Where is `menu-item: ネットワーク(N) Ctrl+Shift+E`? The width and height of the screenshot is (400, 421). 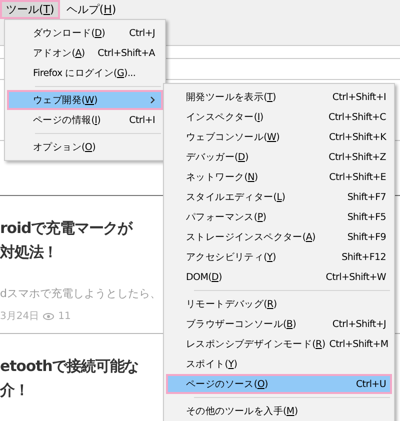
menu-item: ネットワーク(N) Ctrl+Shift+E is located at coordinates (279, 177).